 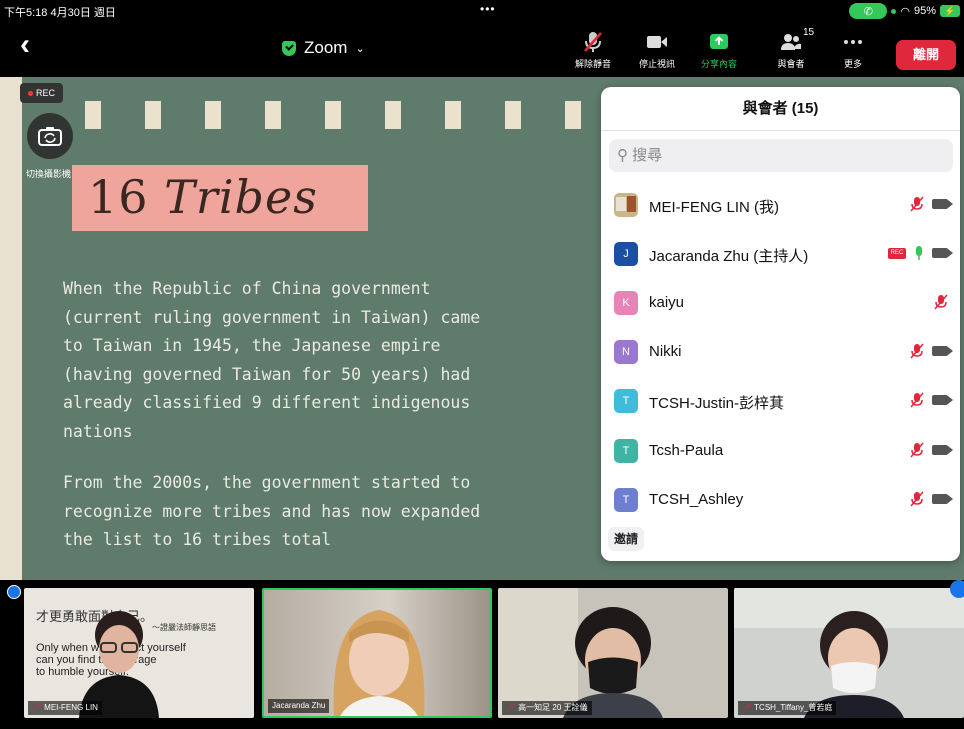 What do you see at coordinates (71, 707) in the screenshot?
I see `tile-name: MEI-FENG LIN` at bounding box center [71, 707].